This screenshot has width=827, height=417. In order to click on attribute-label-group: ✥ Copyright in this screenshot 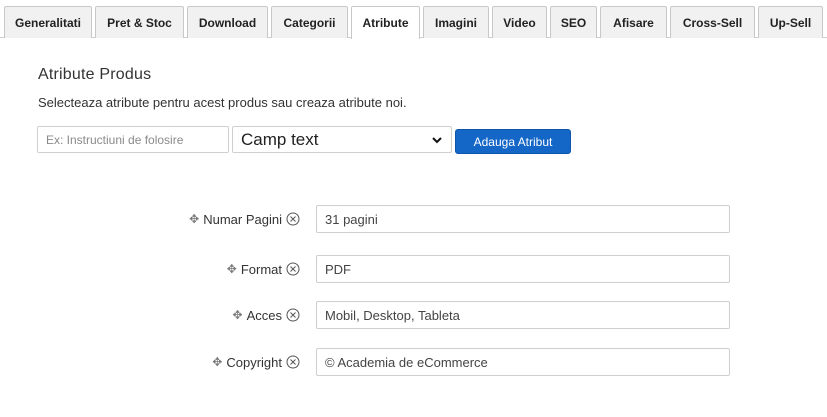, I will do `click(256, 362)`.